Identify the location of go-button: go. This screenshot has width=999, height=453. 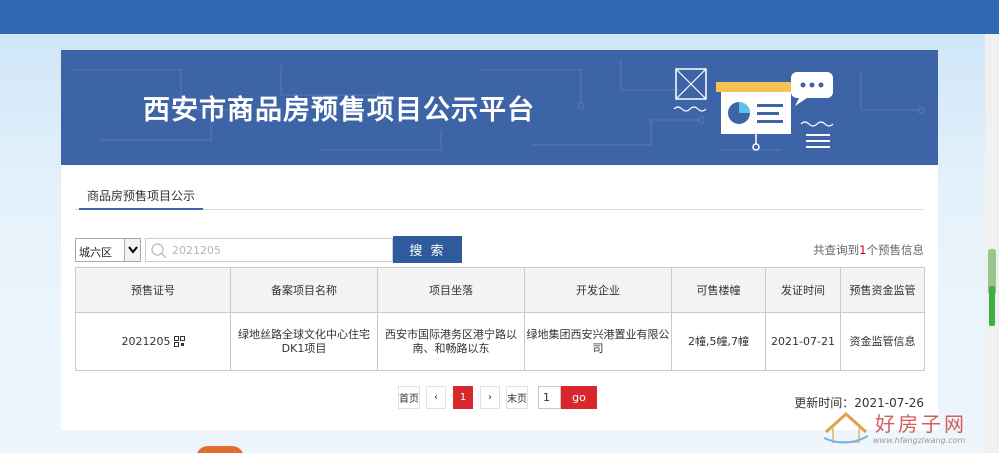
(579, 397).